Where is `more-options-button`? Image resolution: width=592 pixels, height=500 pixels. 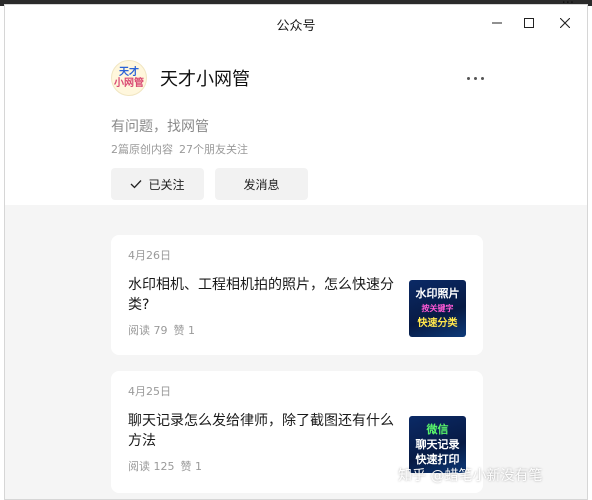
more-options-button is located at coordinates (475, 78).